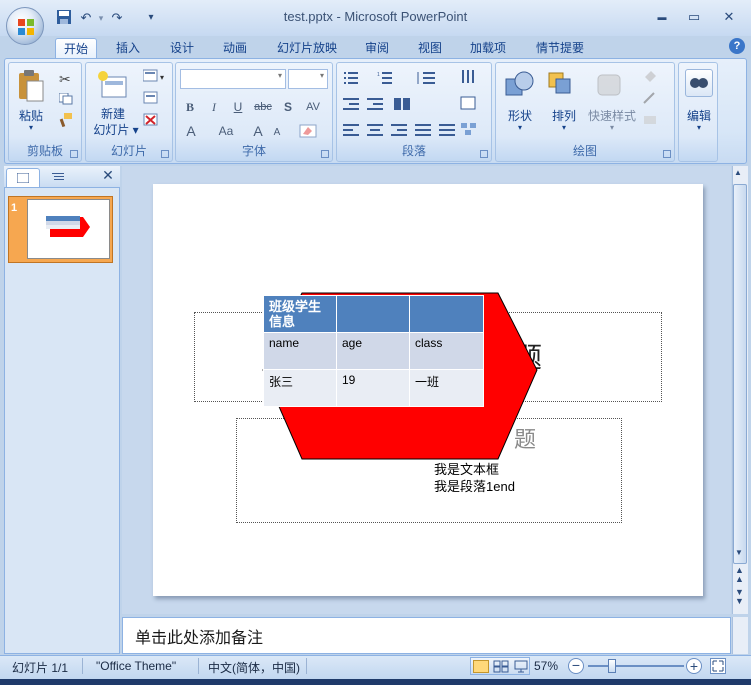 The width and height of the screenshot is (751, 685). What do you see at coordinates (694, 666) in the screenshot?
I see `zoom-in-icon: +` at bounding box center [694, 666].